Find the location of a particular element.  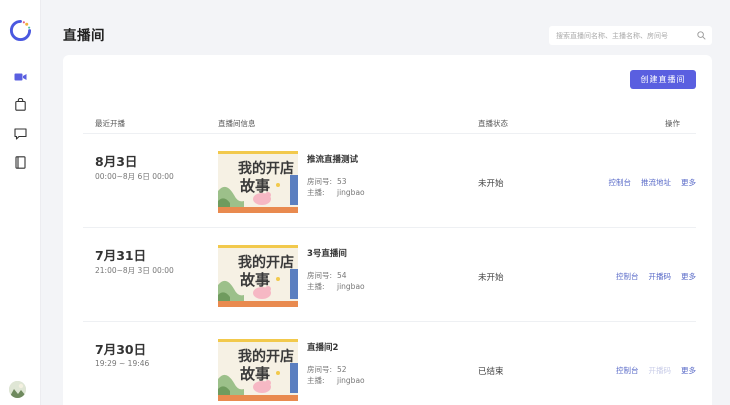

row-date: 7月30日 is located at coordinates (121, 349).